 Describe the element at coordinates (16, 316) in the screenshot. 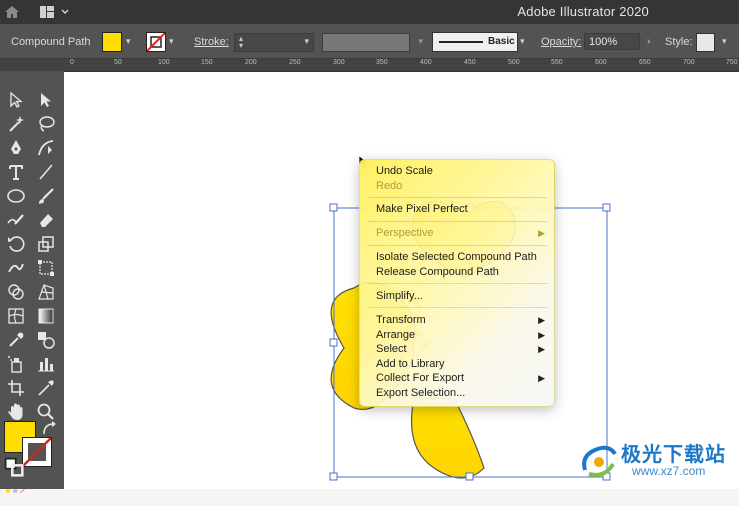

I see `mesh-tool-icon` at that location.